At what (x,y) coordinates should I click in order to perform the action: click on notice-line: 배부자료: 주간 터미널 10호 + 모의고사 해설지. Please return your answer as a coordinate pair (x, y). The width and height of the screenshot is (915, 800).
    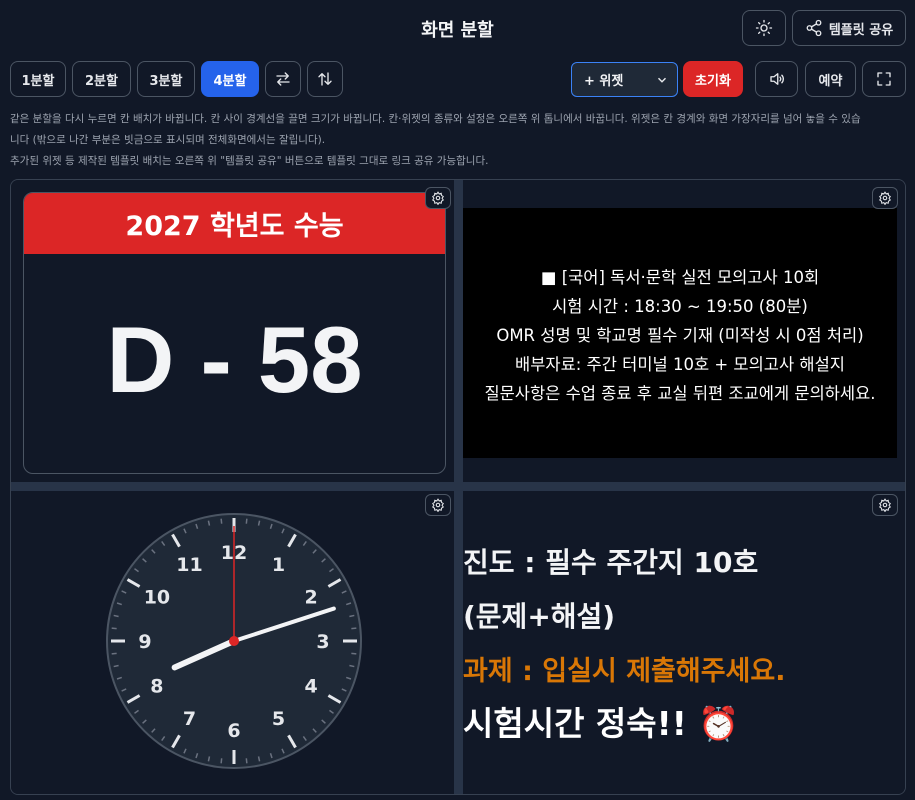
    Looking at the image, I should click on (680, 364).